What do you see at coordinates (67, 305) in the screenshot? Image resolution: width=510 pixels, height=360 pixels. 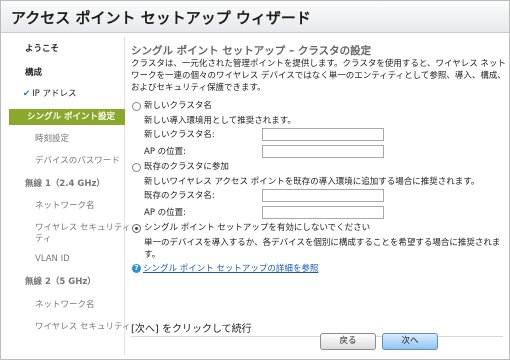 I see `sidebar-item-radio2-network-name: ネットワーク名` at bounding box center [67, 305].